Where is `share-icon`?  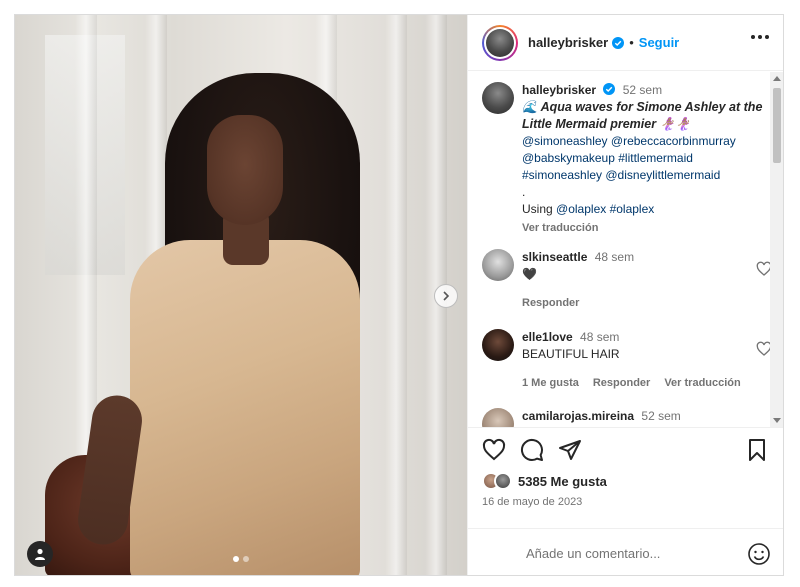 share-icon is located at coordinates (570, 450).